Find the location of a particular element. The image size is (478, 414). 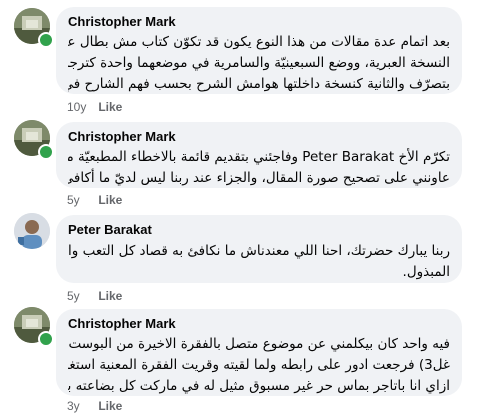

avatar is located at coordinates (32, 231).